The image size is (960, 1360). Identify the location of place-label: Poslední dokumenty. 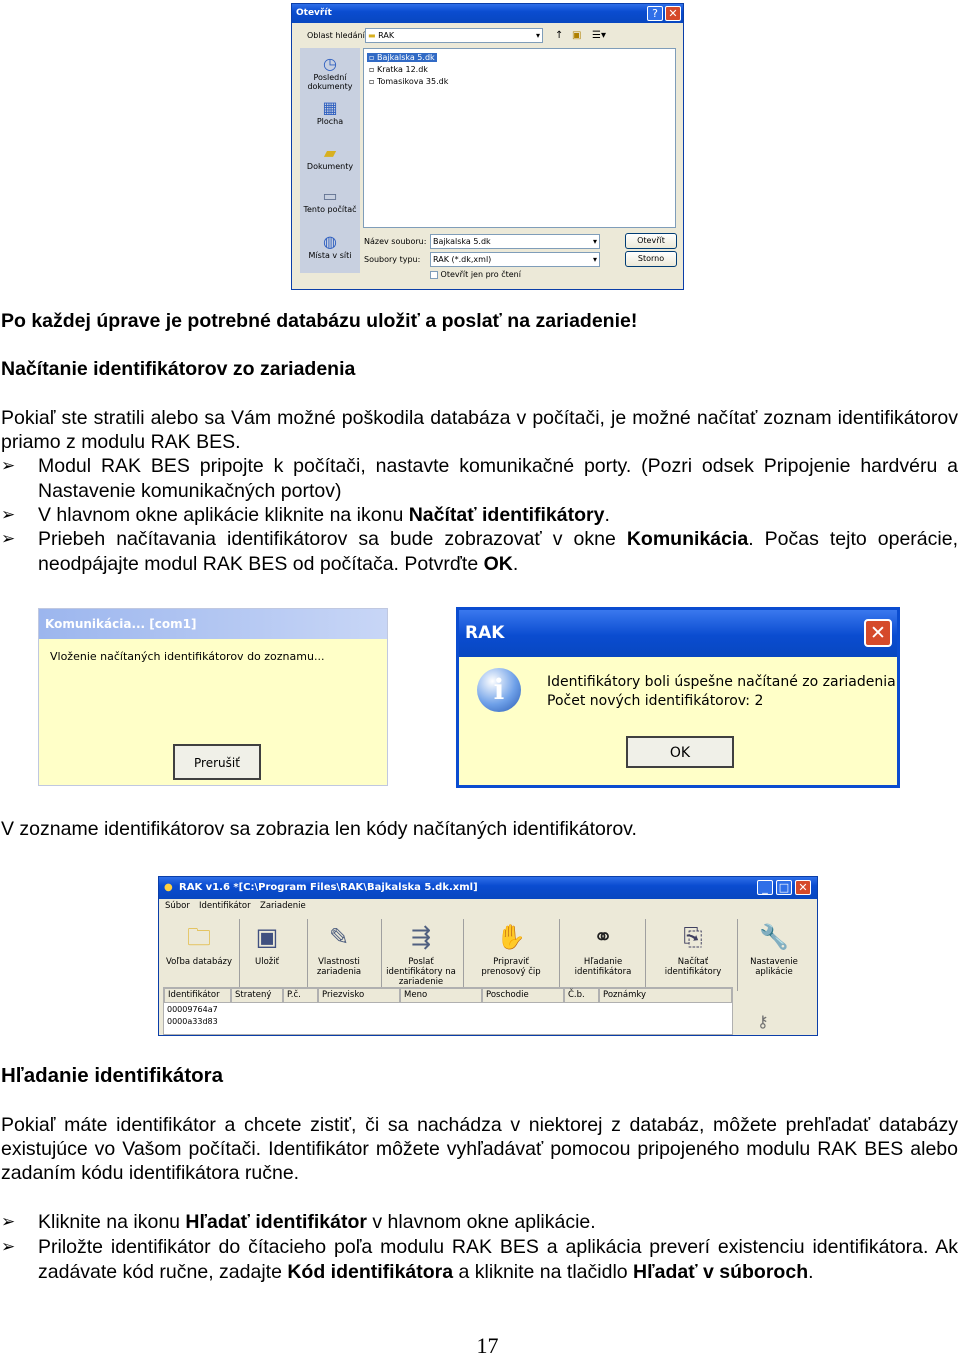
(330, 82).